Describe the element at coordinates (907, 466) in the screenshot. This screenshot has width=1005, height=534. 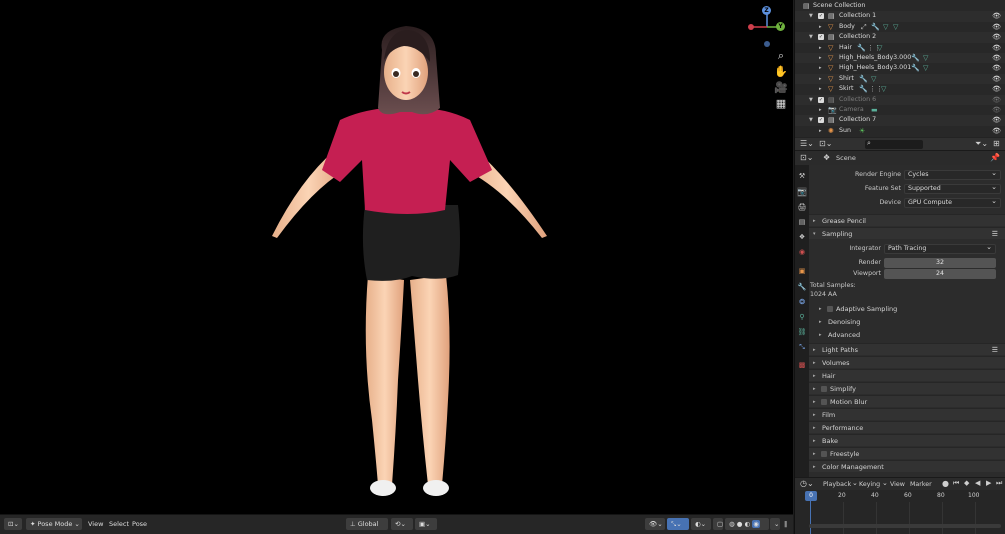
I see `panel-color-management: ▸ Color Management` at that location.